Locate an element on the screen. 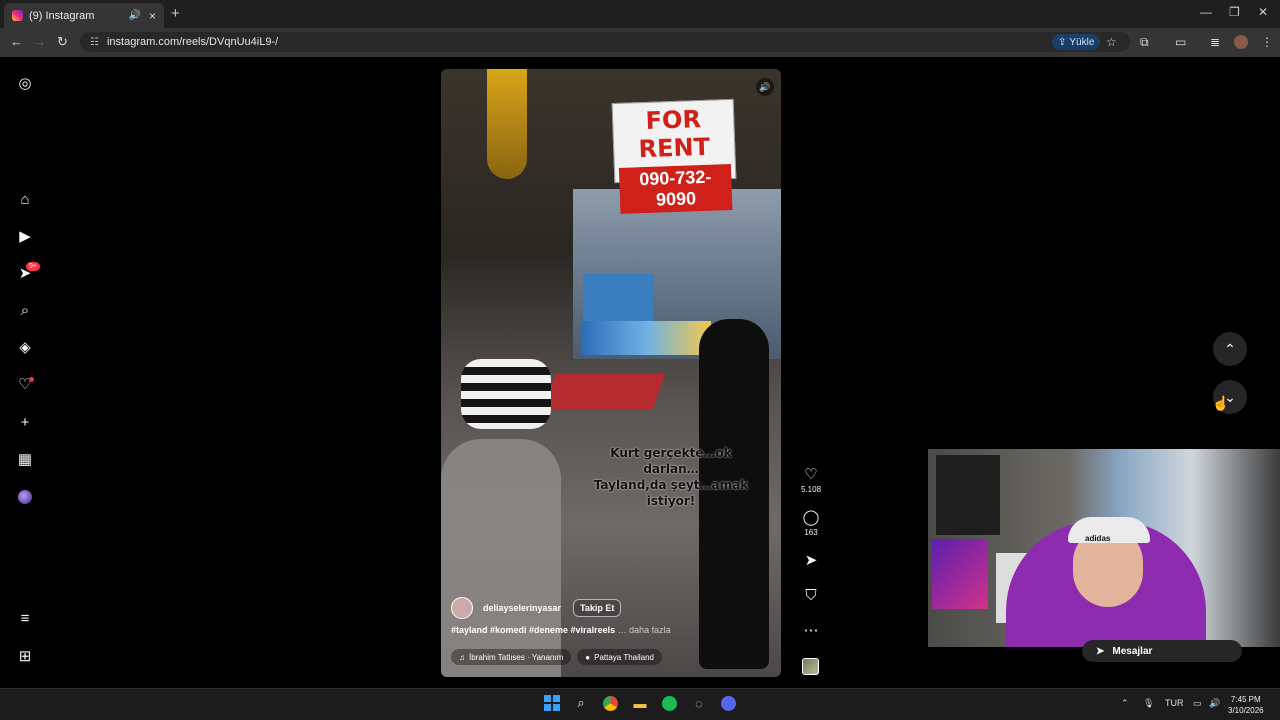 The width and height of the screenshot is (1280, 720). more-options: ⋯ is located at coordinates (811, 631).